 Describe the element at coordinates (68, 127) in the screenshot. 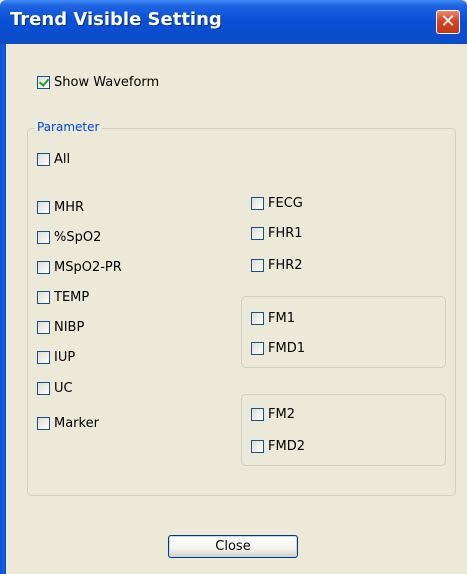

I see `parameter-group-legend: Parameter` at that location.